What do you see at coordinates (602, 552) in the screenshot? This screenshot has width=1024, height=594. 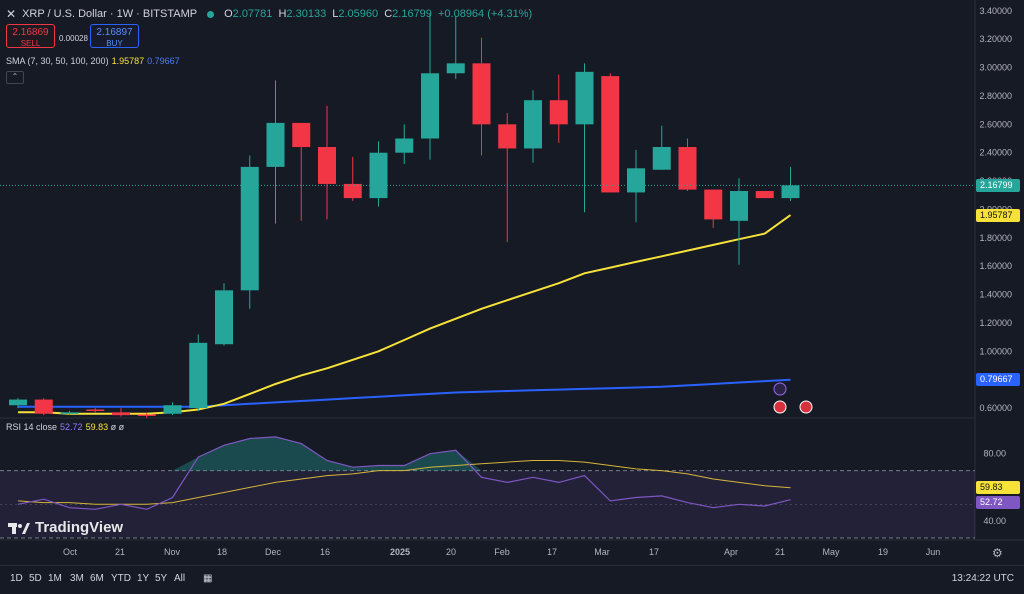 I see `x-axis-tick-label: Mar` at bounding box center [602, 552].